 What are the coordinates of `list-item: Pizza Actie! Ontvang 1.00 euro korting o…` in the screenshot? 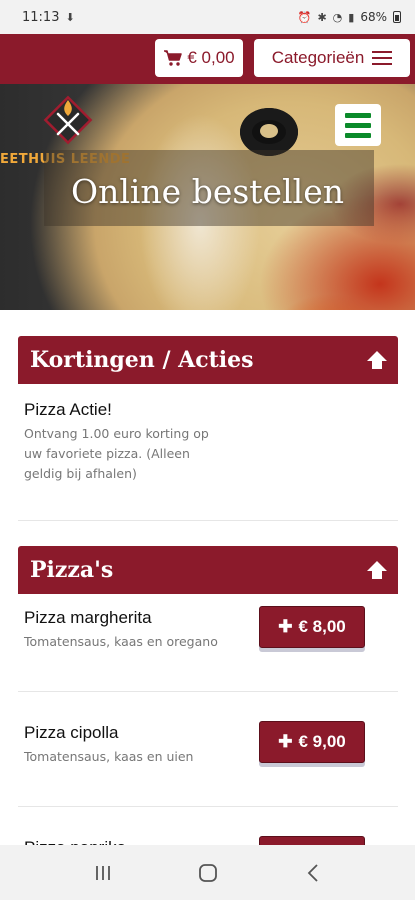 It's located at (208, 442).